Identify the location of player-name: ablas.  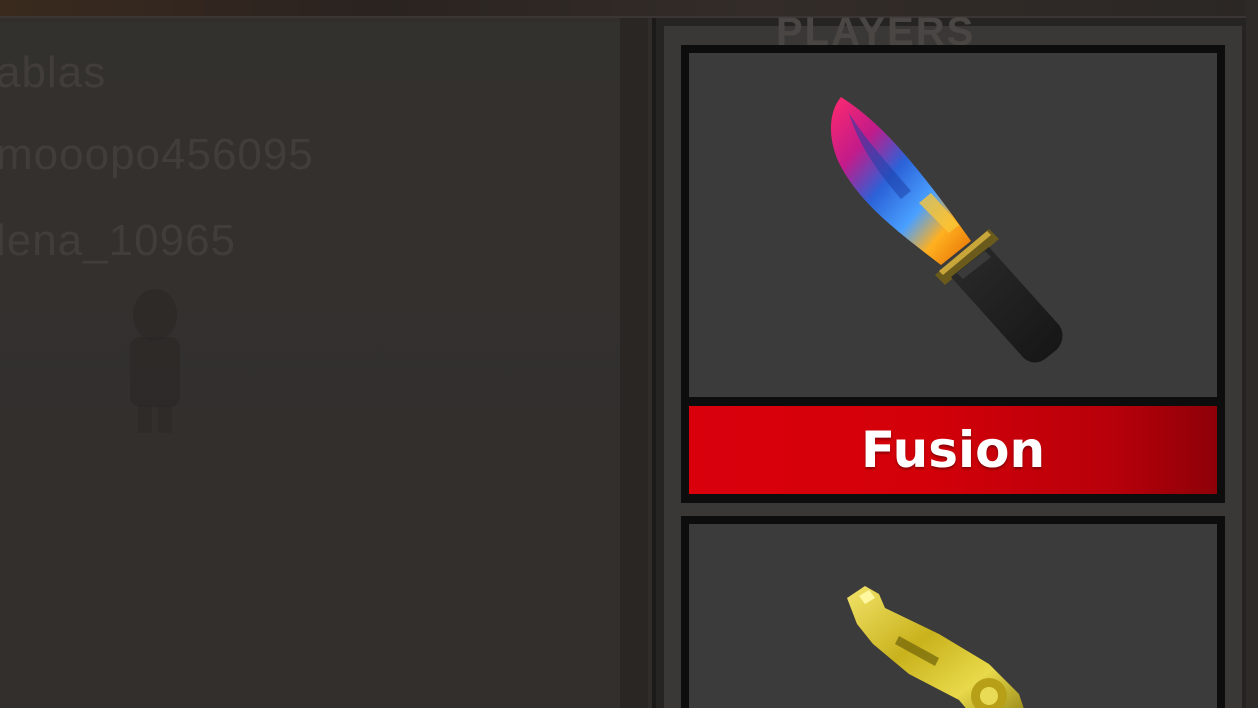
(53, 73).